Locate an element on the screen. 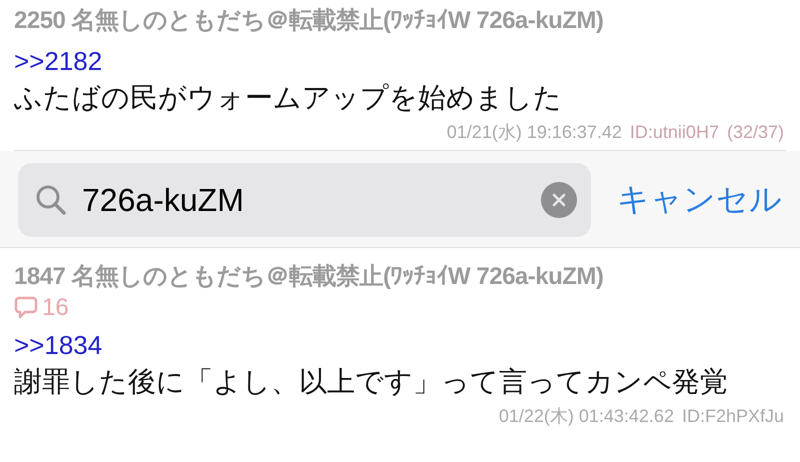 Image resolution: width=800 pixels, height=462 pixels. cancel-button: キャンセル is located at coordinates (699, 200).